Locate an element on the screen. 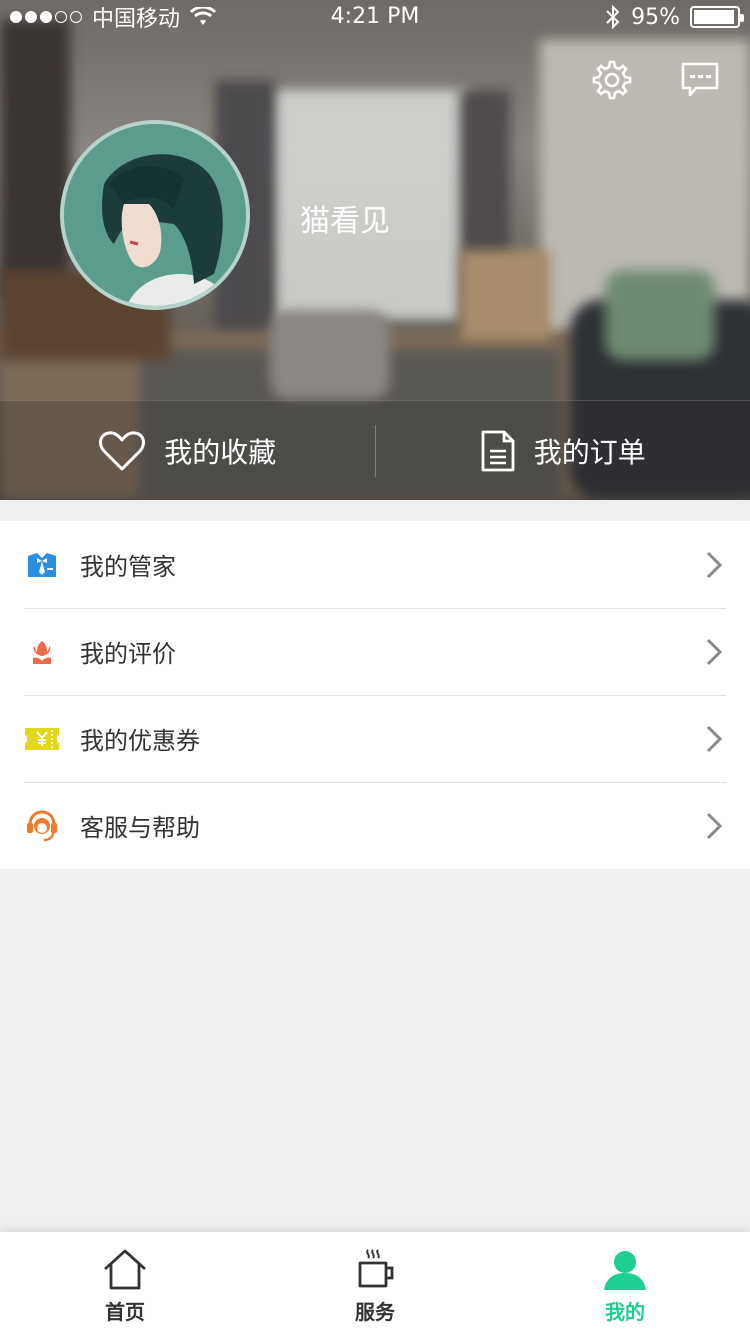  quick-actions: 我的收藏 我的订单 is located at coordinates (375, 450).